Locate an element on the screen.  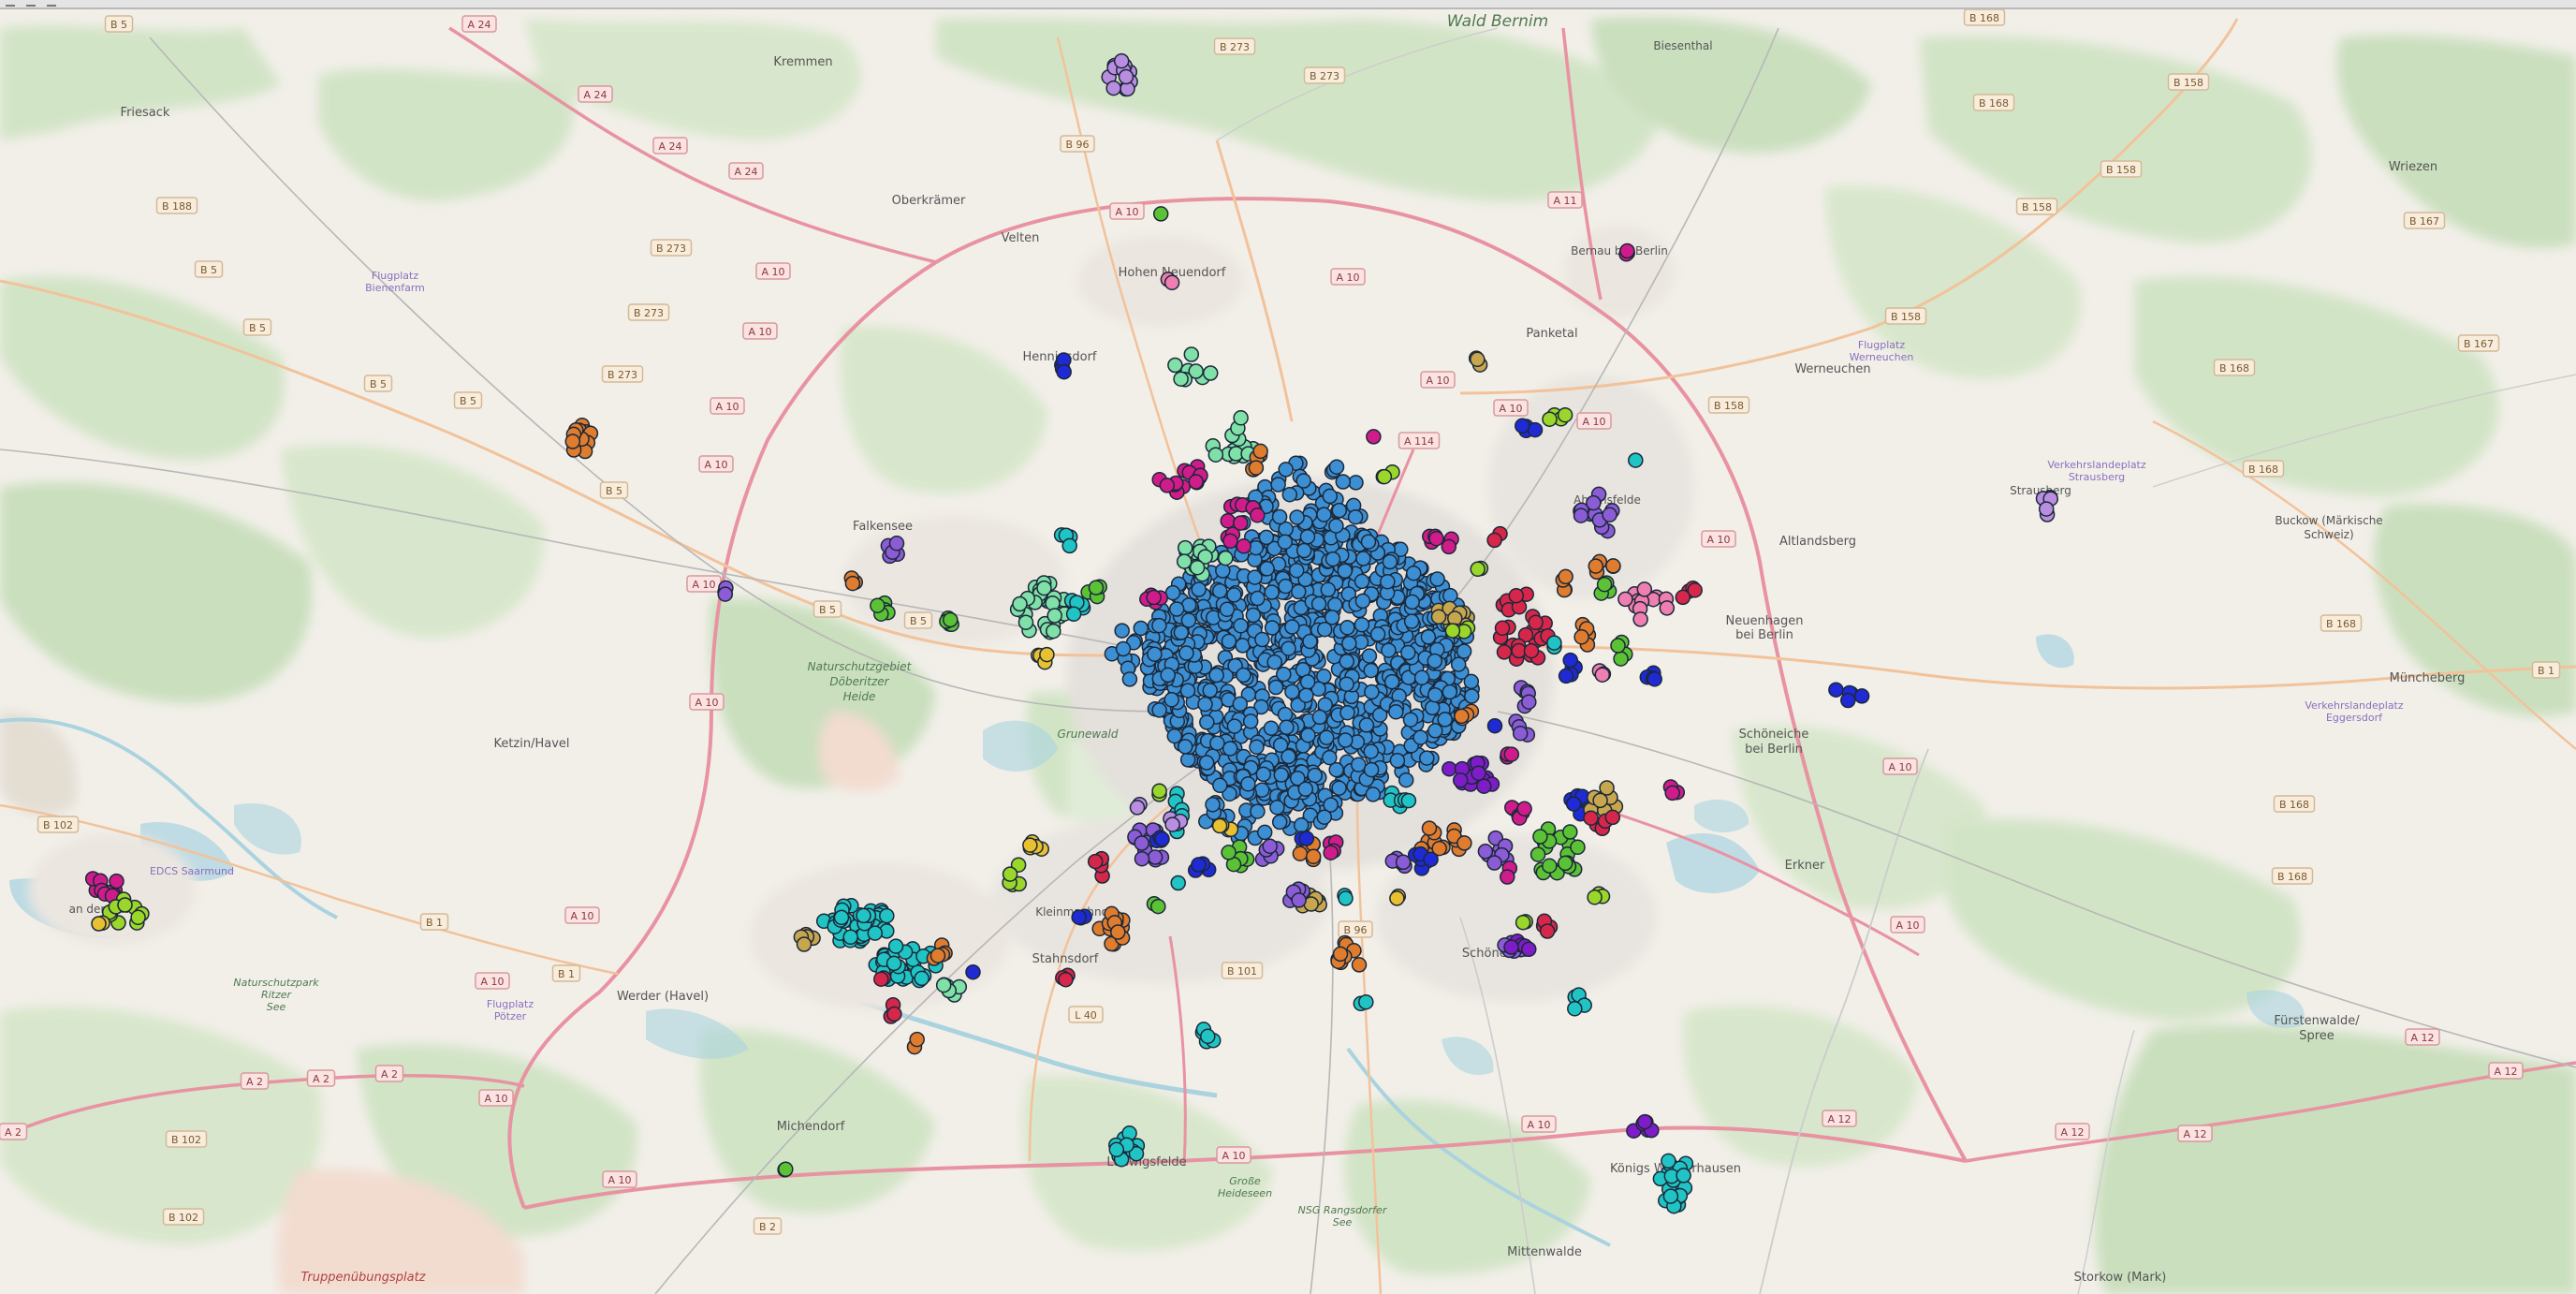
cluster-green is located at coordinates (949, 620).